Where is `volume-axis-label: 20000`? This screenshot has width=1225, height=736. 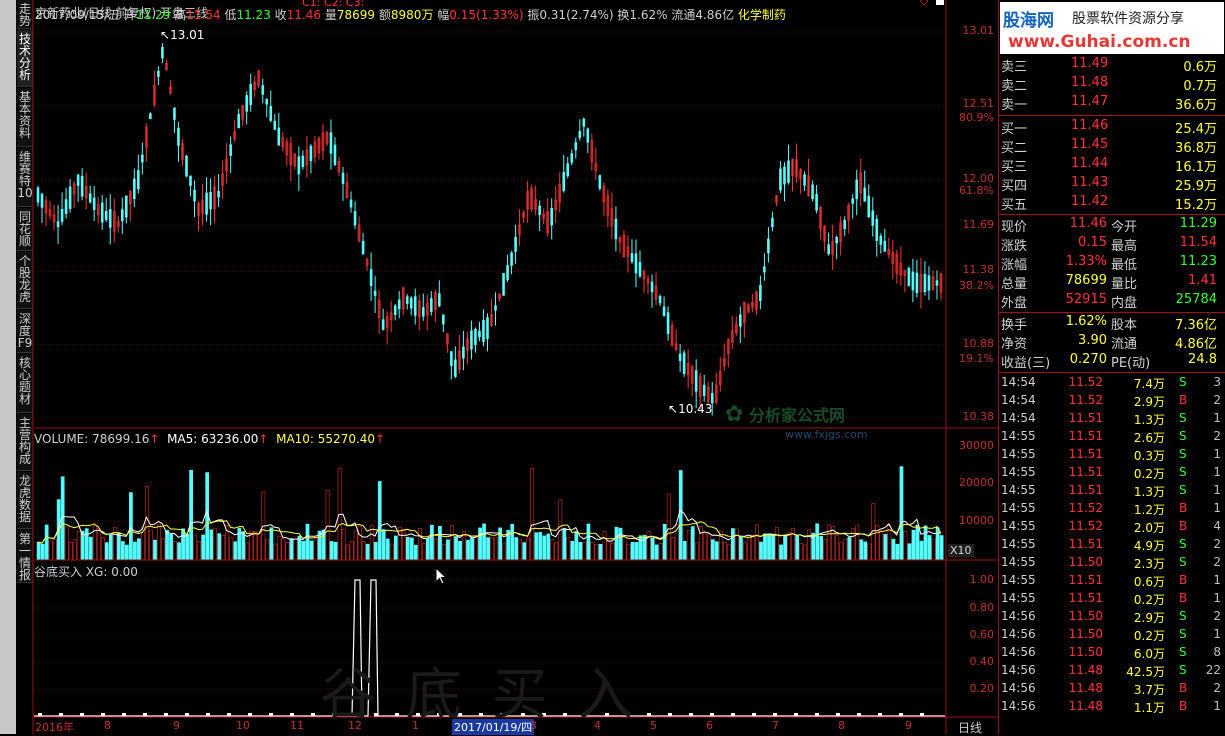 volume-axis-label: 20000 is located at coordinates (976, 482).